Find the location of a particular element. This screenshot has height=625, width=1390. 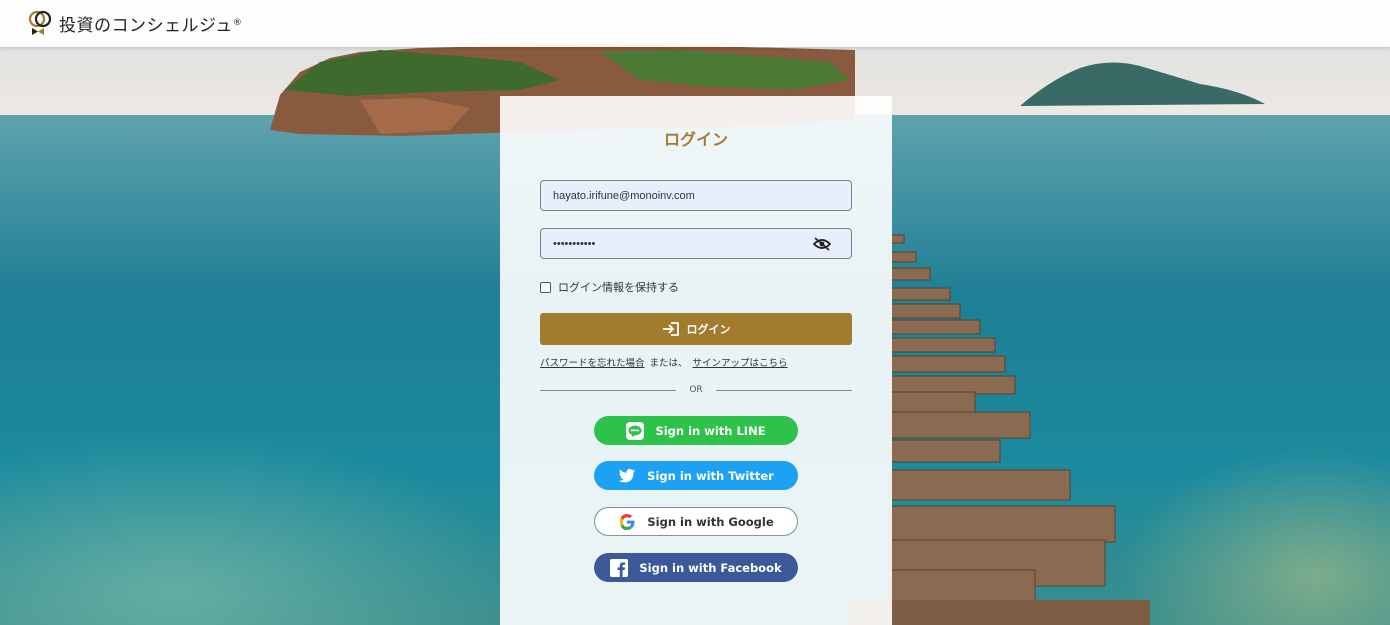

remember-checkbox is located at coordinates (545, 287).